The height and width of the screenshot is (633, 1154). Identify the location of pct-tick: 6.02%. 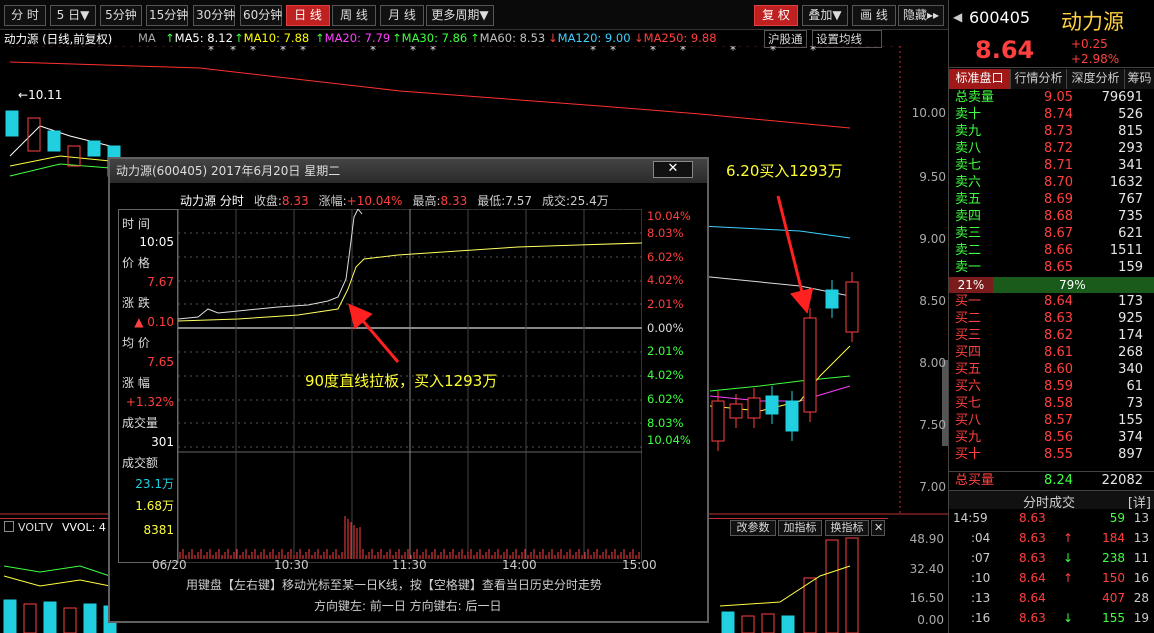
(665, 399).